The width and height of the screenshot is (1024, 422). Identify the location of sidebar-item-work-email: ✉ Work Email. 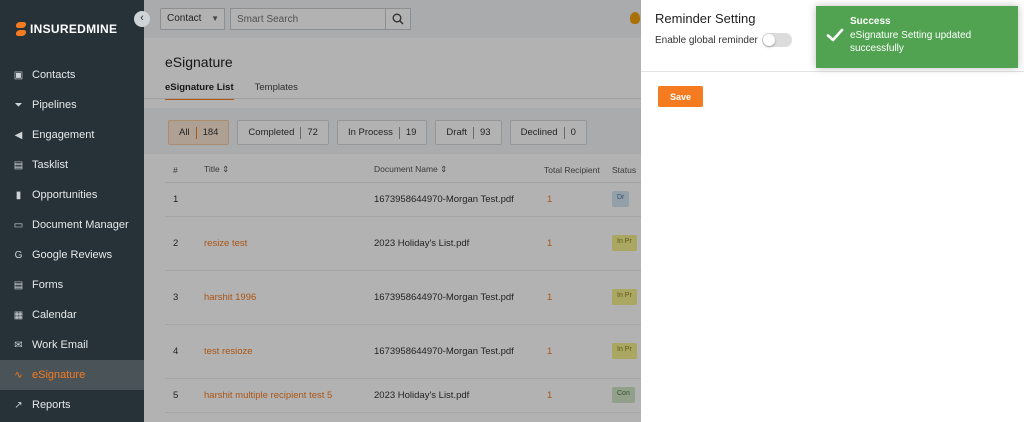
(72, 345).